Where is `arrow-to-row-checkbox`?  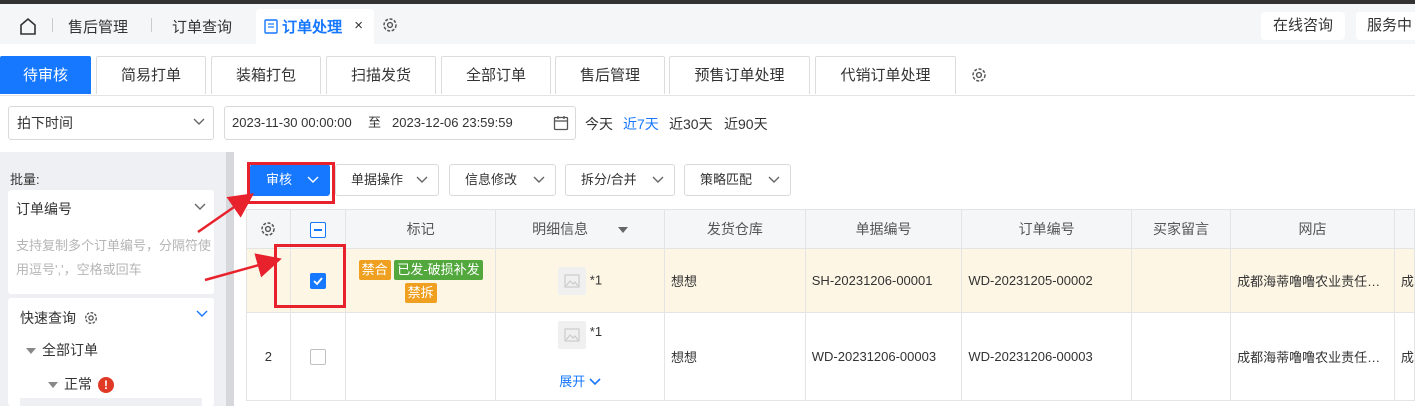
arrow-to-row-checkbox is located at coordinates (243, 267).